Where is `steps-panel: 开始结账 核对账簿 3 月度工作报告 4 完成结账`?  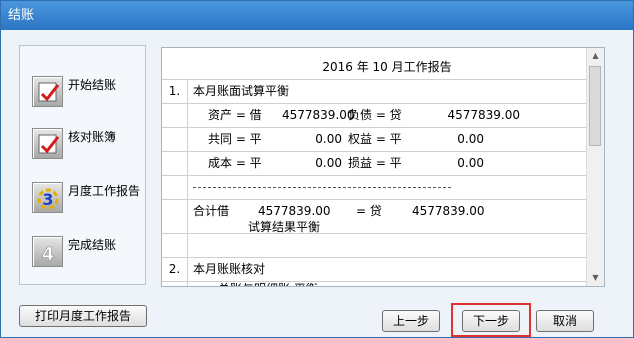
steps-panel: 开始结账 核对账簿 3 月度工作报告 4 完成结账 is located at coordinates (82, 165).